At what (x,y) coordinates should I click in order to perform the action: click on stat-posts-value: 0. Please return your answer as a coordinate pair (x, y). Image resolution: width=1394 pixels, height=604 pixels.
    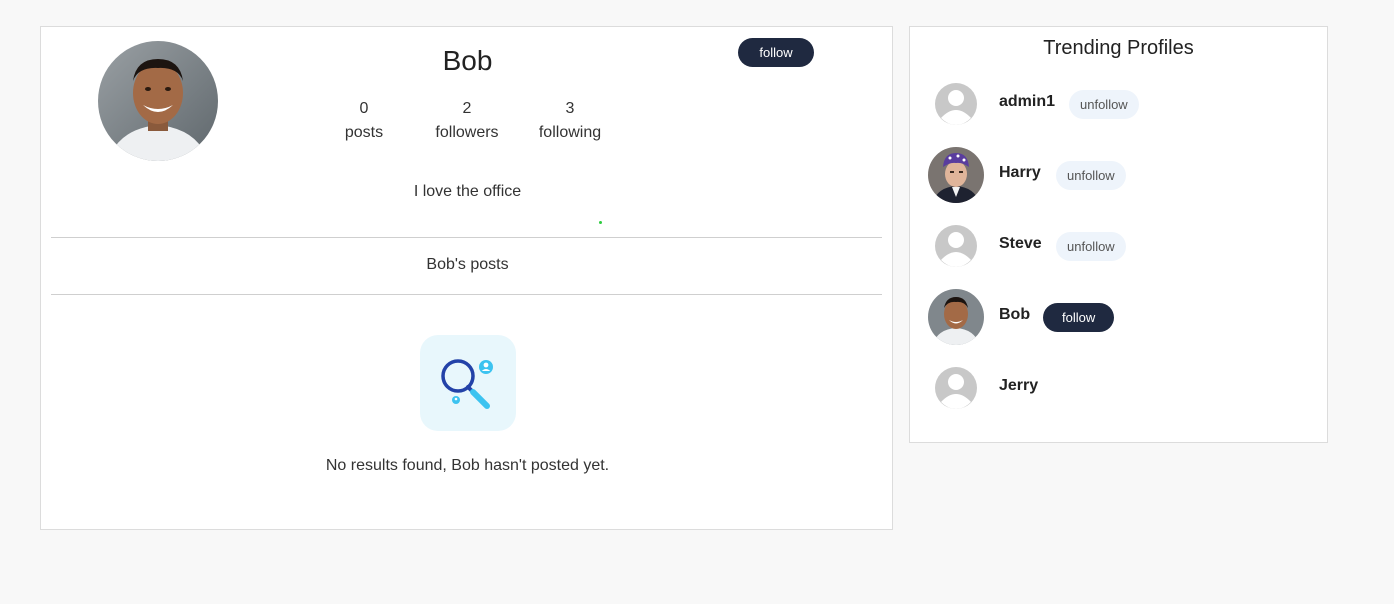
    Looking at the image, I should click on (364, 108).